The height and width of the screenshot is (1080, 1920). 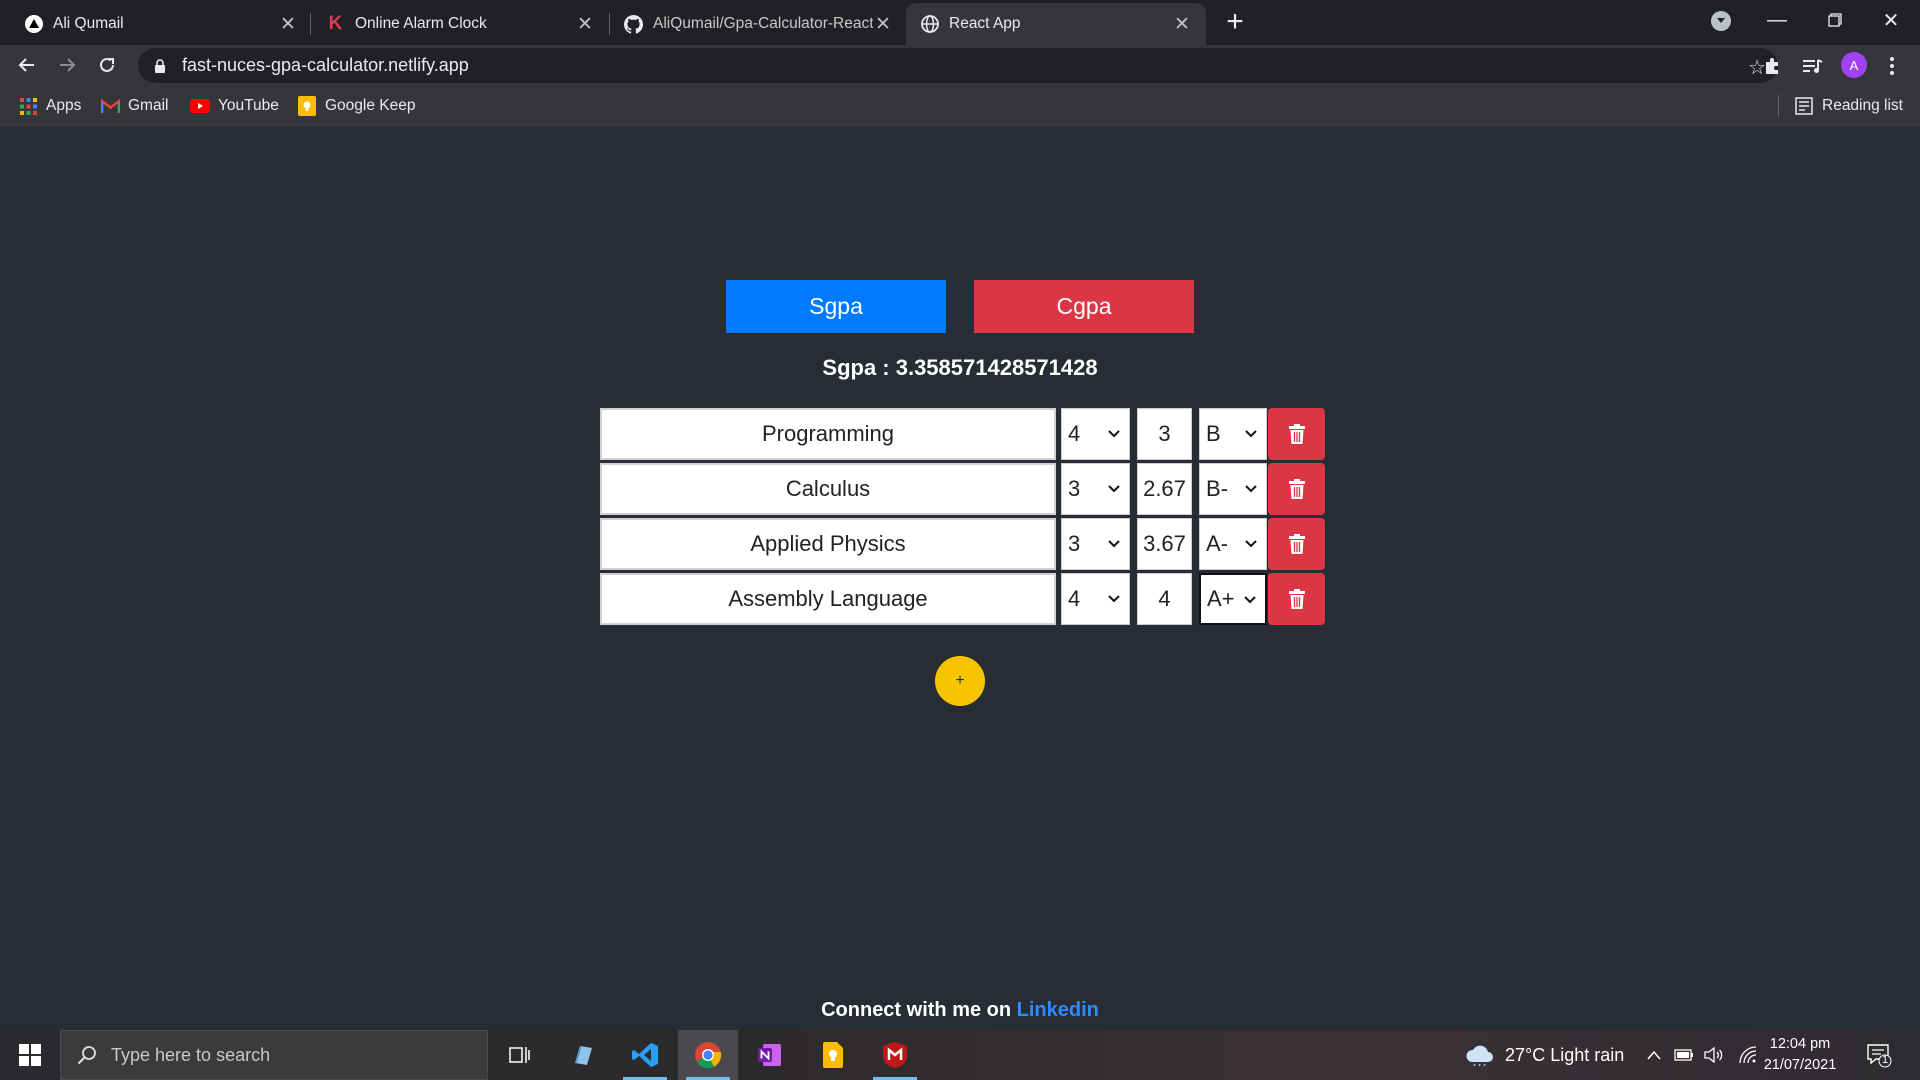 What do you see at coordinates (895, 1055) in the screenshot?
I see `taskbar-app-mcafee` at bounding box center [895, 1055].